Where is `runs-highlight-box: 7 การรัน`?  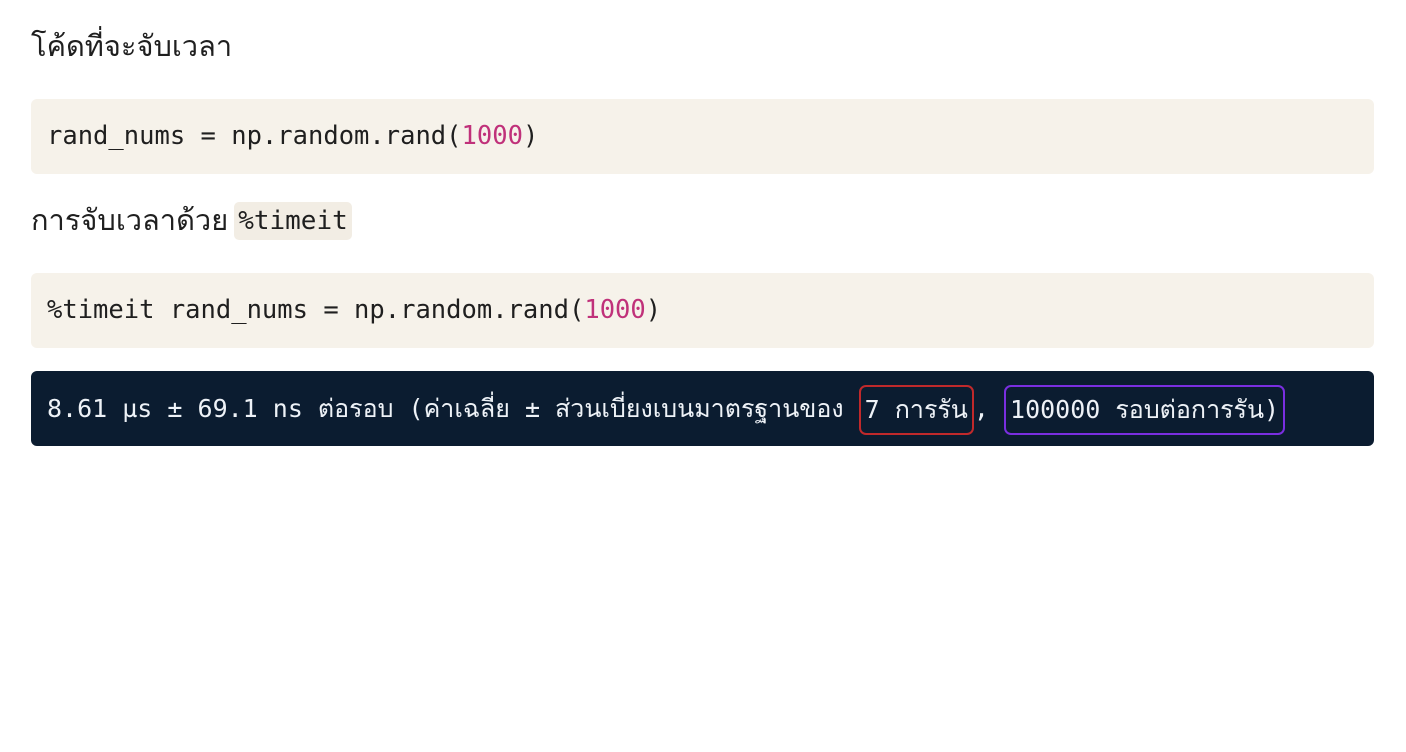 runs-highlight-box: 7 การรัน is located at coordinates (916, 410).